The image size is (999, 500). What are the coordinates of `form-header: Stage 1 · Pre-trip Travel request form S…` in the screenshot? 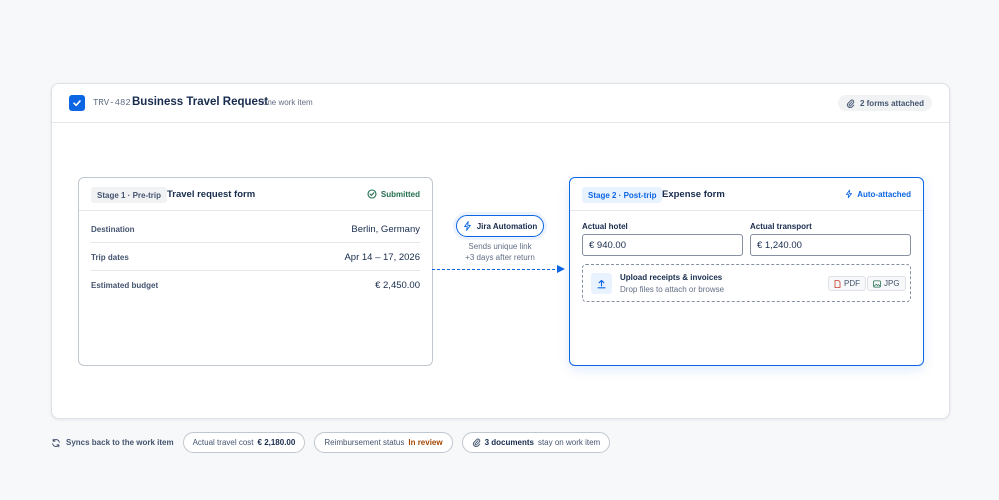 It's located at (255, 194).